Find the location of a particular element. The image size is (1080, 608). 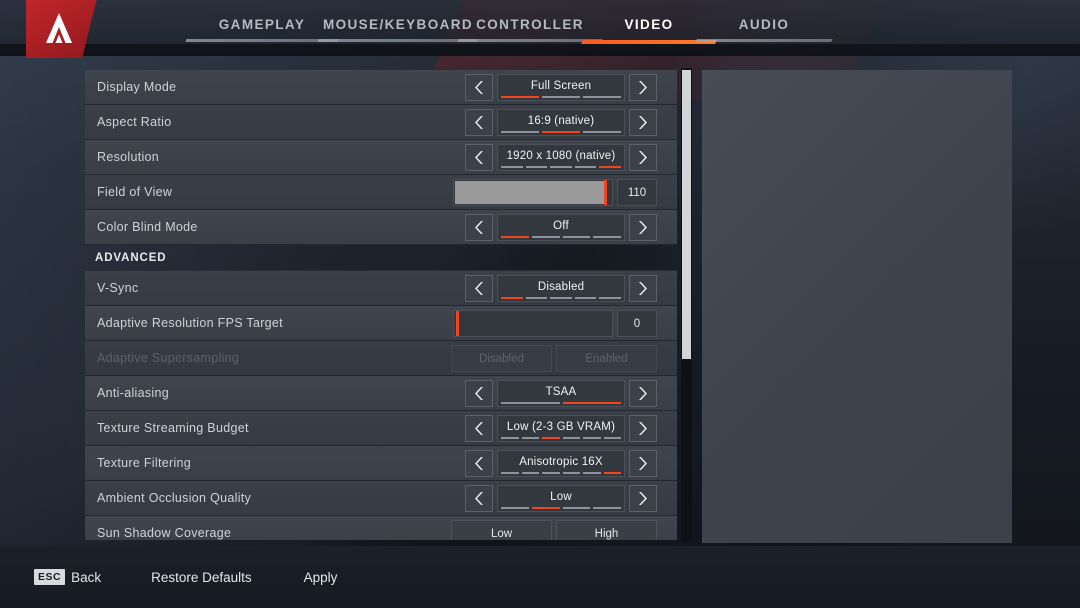

setting-label-resolution: Resolution is located at coordinates (128, 157).